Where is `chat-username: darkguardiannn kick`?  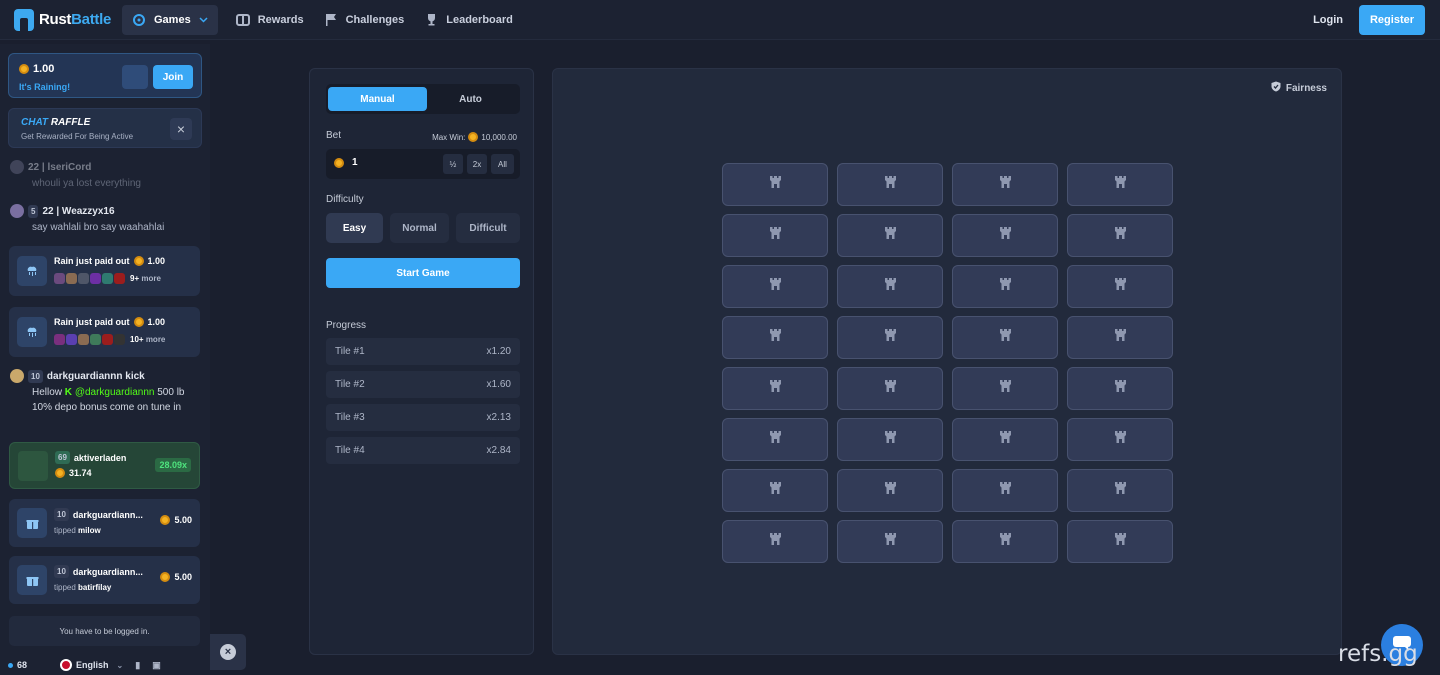 chat-username: darkguardiannn kick is located at coordinates (95, 376).